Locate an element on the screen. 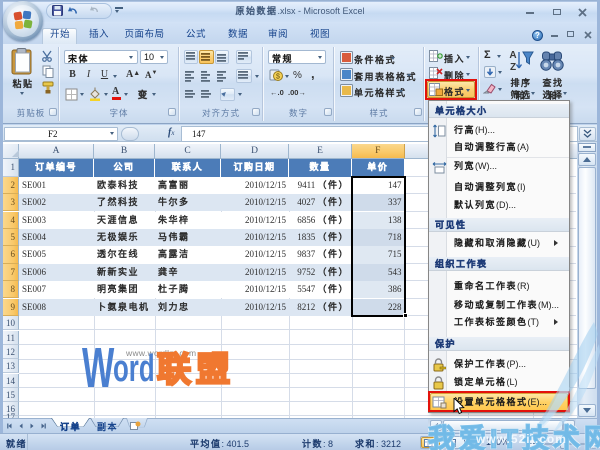 This screenshot has width=600, height=450. svg-text: Z is located at coordinates (513, 67).